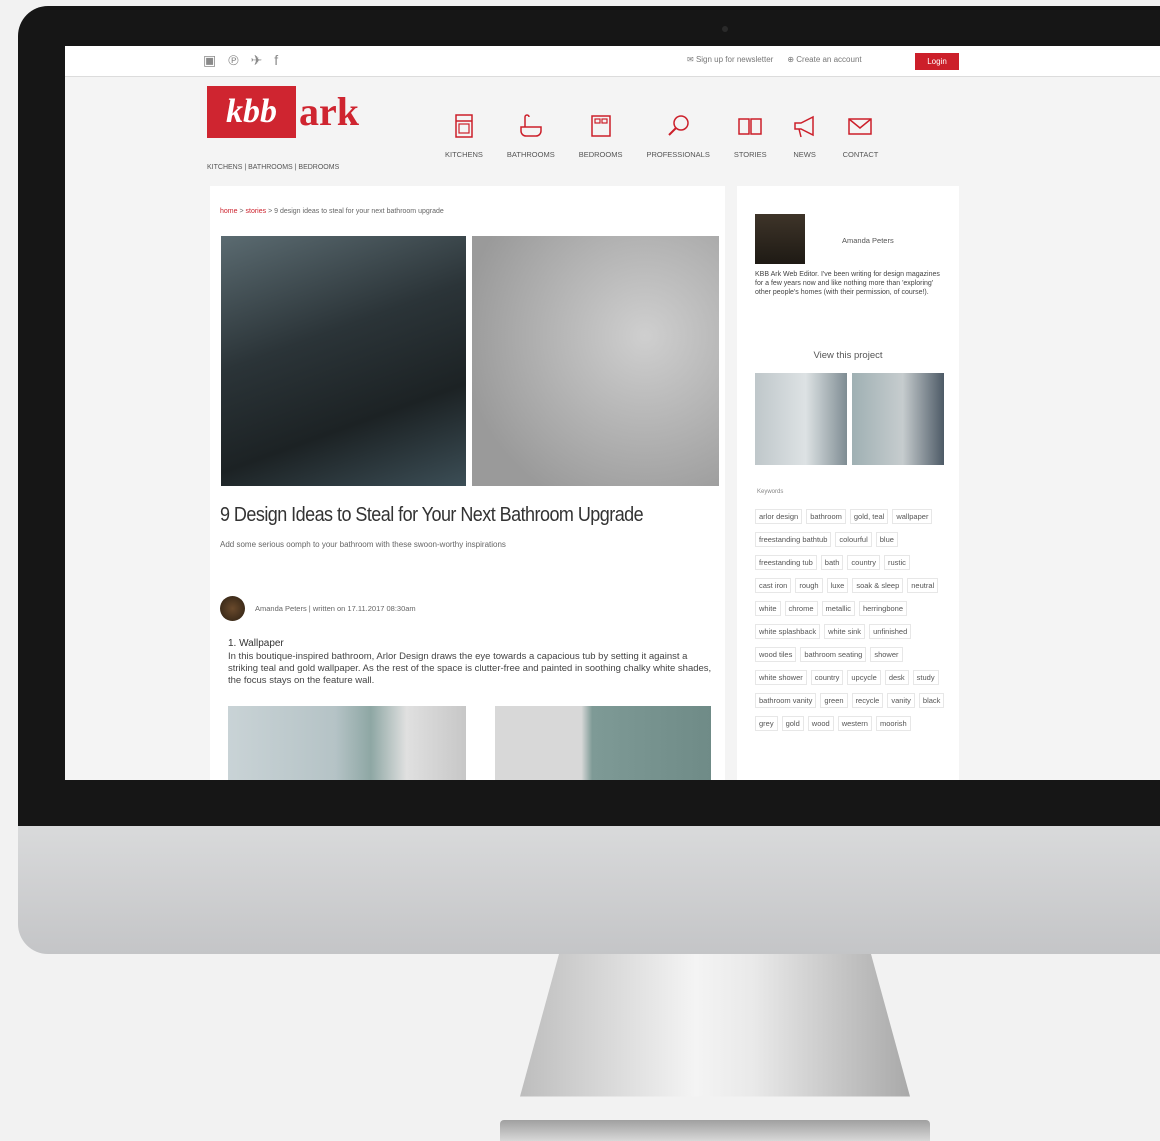 The width and height of the screenshot is (1160, 1141). What do you see at coordinates (803, 126) in the screenshot?
I see `megaphone-icon` at bounding box center [803, 126].